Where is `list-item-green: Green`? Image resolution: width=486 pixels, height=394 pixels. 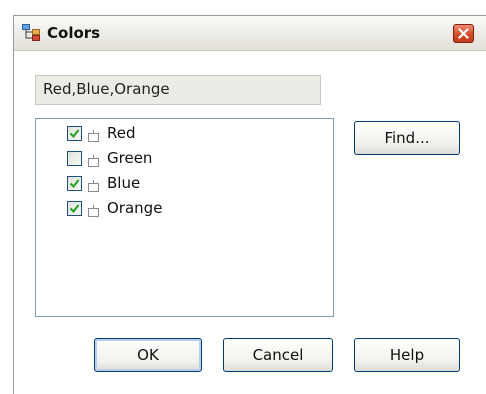 list-item-green: Green is located at coordinates (109, 158).